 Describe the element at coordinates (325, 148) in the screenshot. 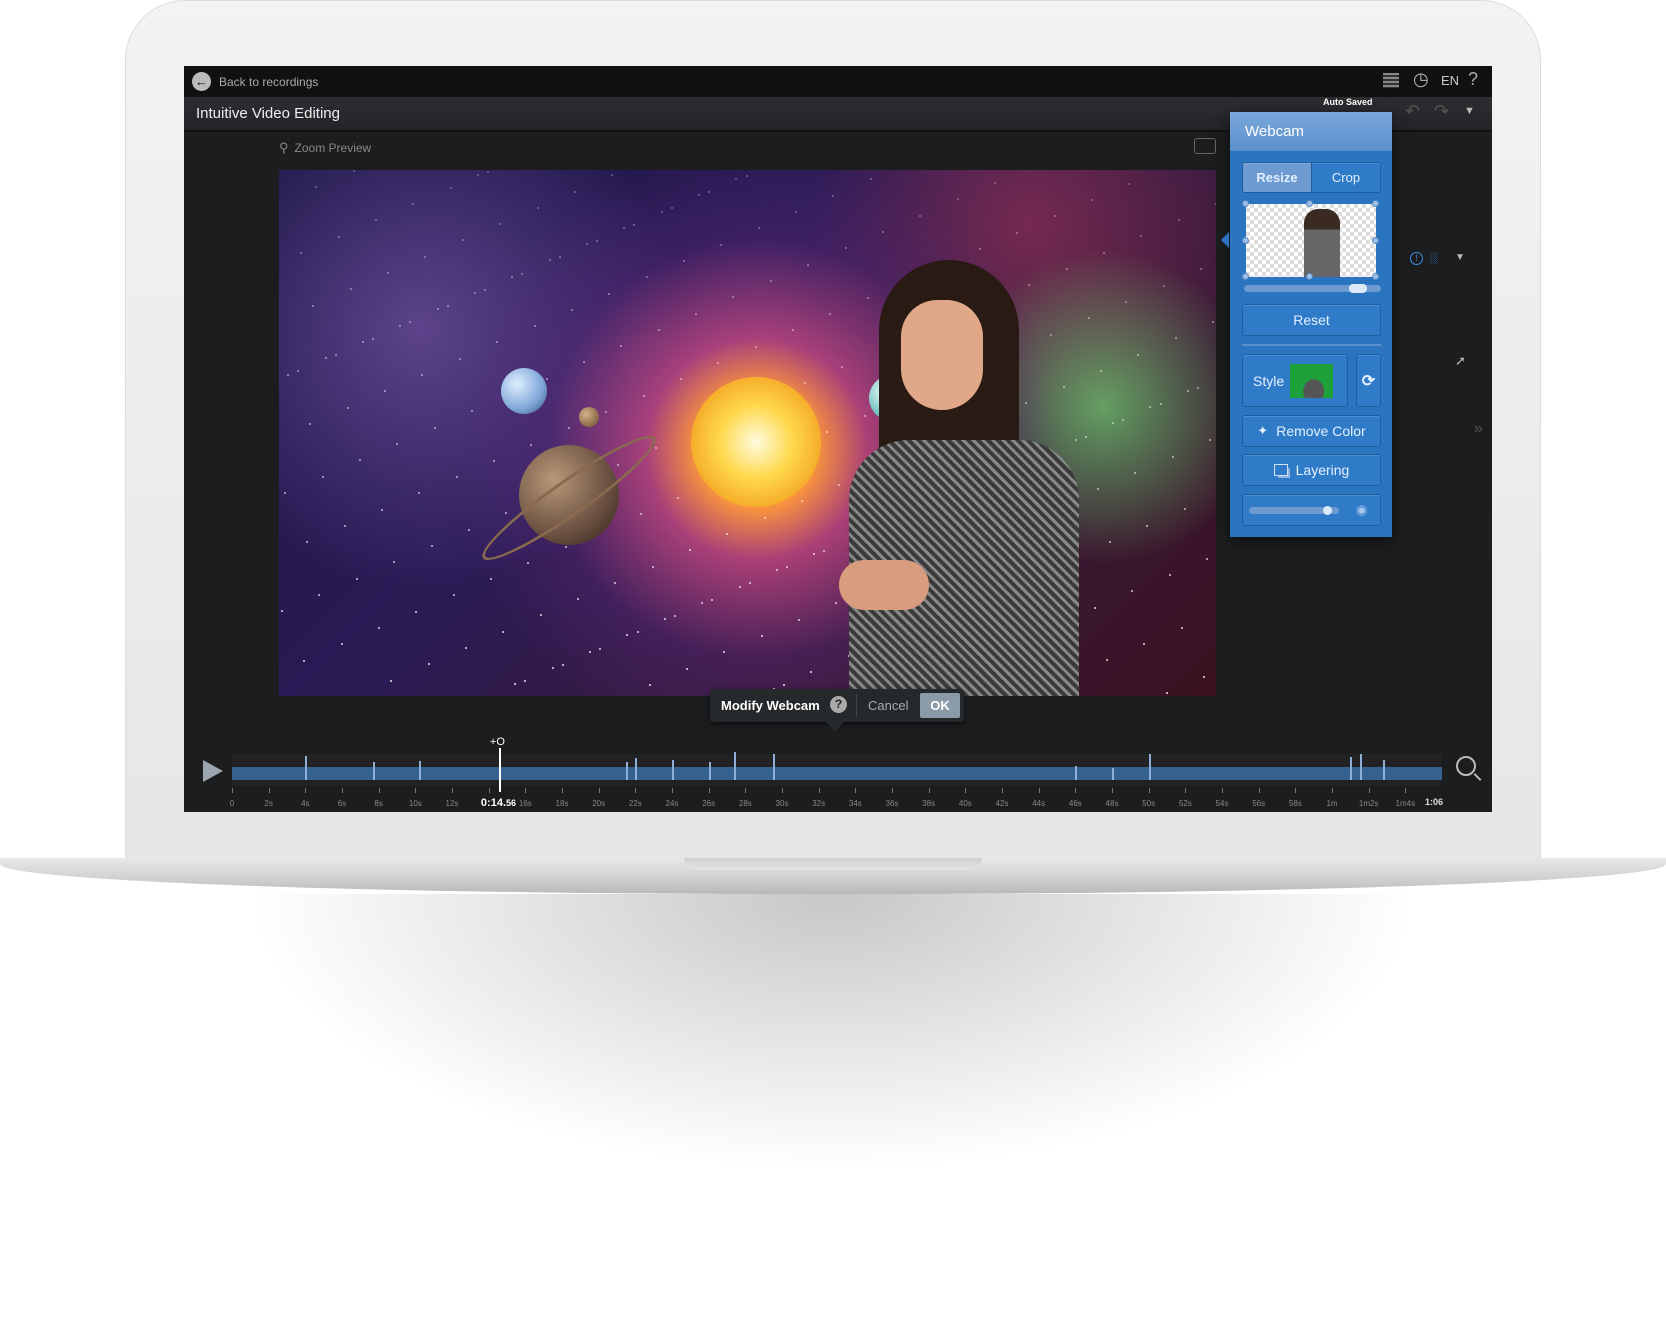

I see `zoom-preview-button: ⚲ Zoom Preview` at that location.